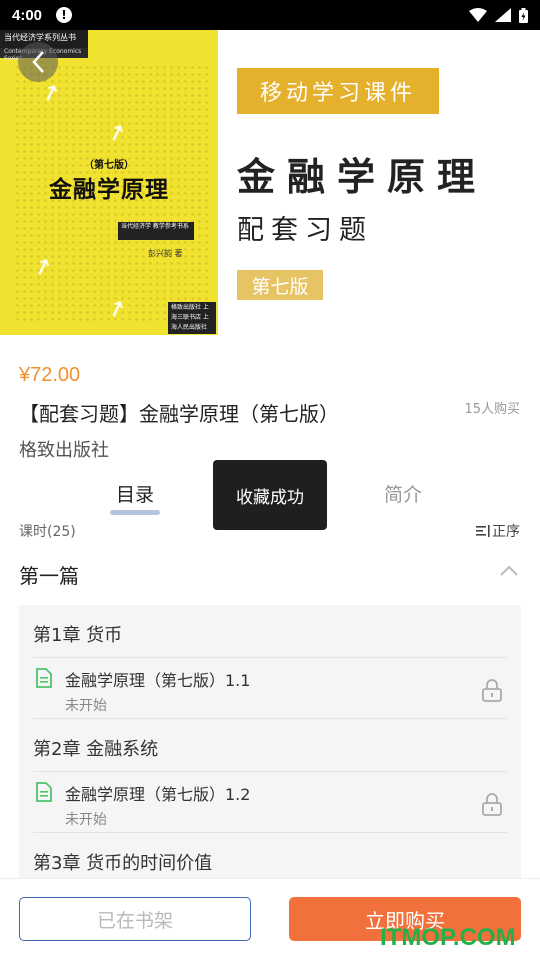 The height and width of the screenshot is (960, 540). I want to click on in-bookshelf-button: 已在书架, so click(135, 919).